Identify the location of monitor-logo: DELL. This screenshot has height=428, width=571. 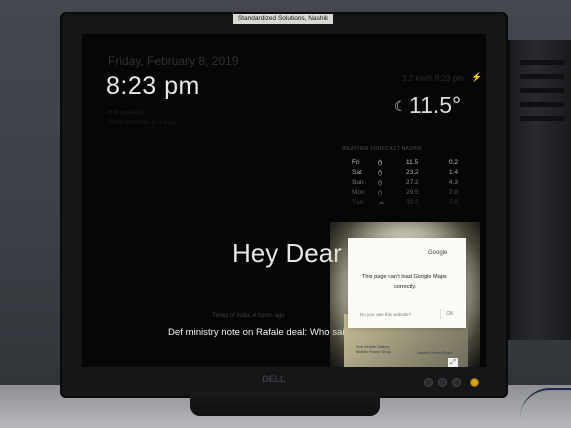
(274, 379).